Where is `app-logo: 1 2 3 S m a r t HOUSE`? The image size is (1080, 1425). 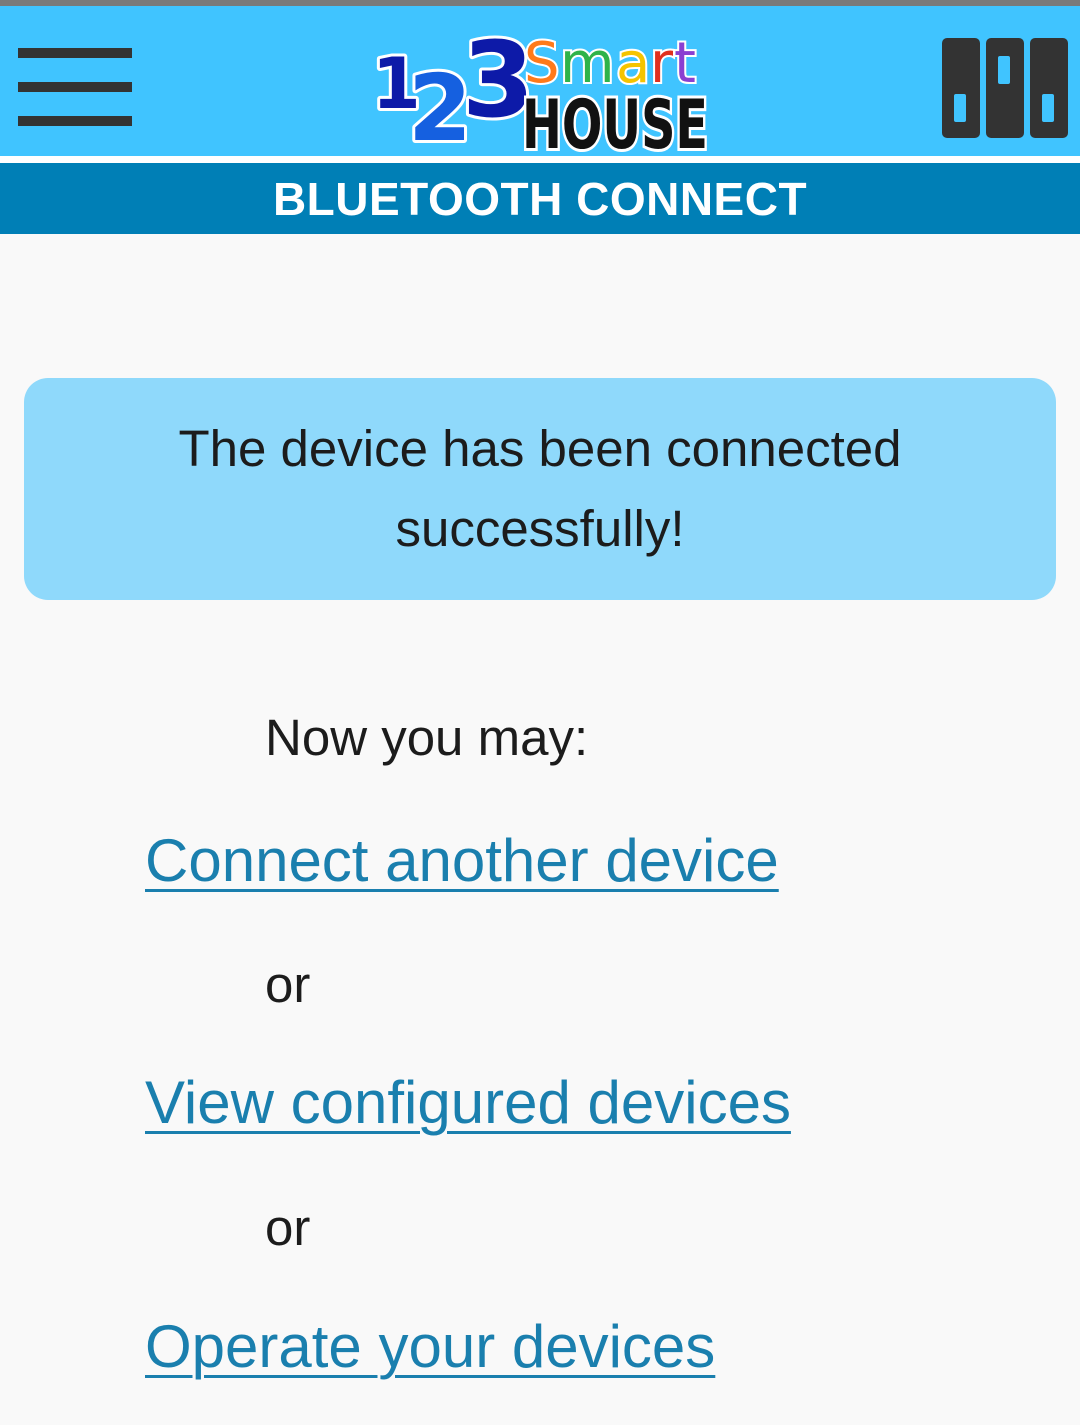
app-logo: 1 2 3 S m a r t HOUSE is located at coordinates (540, 88).